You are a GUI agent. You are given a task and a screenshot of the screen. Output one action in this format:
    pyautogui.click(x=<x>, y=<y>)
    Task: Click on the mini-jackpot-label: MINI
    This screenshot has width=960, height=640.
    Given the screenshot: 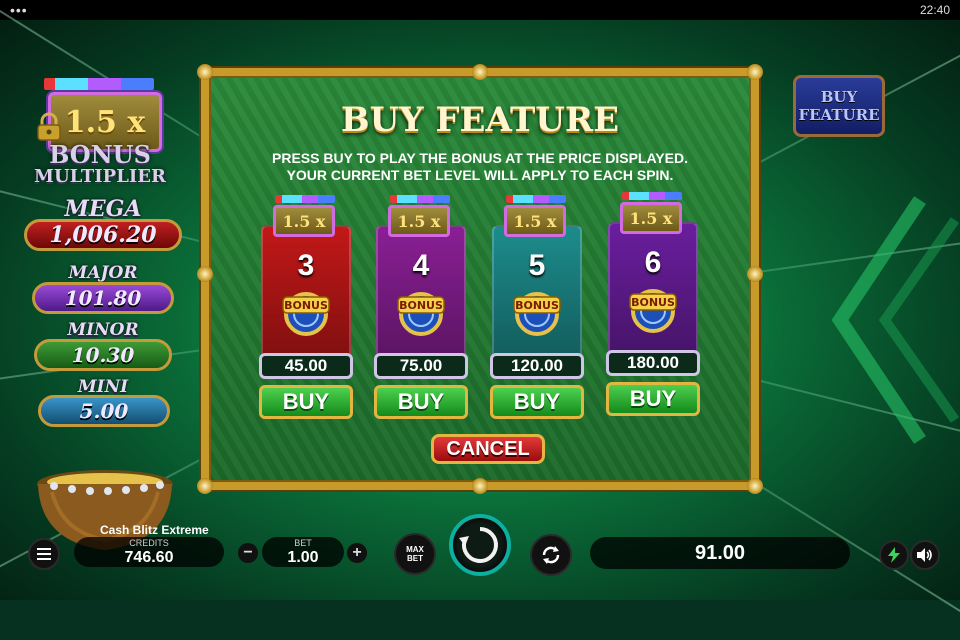 What is the action you would take?
    pyautogui.click(x=103, y=387)
    